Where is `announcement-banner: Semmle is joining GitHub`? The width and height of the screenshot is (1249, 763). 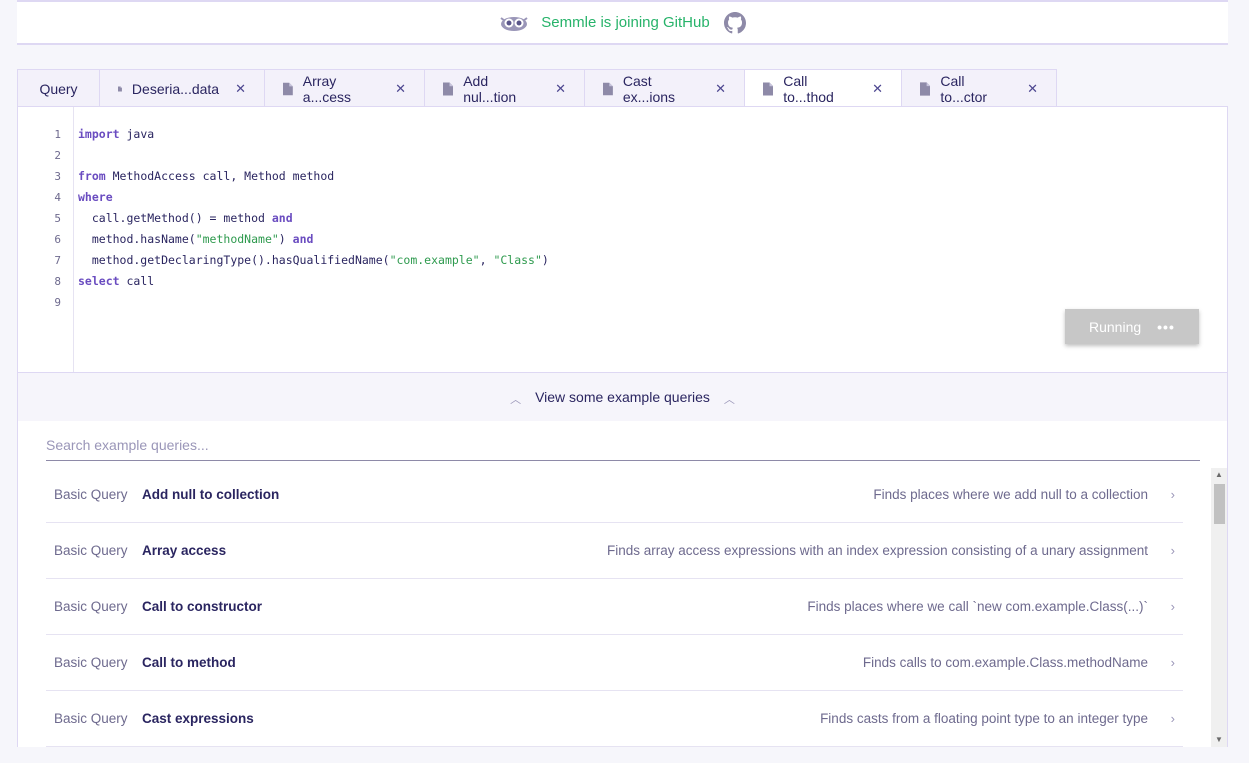 announcement-banner: Semmle is joining GitHub is located at coordinates (622, 22).